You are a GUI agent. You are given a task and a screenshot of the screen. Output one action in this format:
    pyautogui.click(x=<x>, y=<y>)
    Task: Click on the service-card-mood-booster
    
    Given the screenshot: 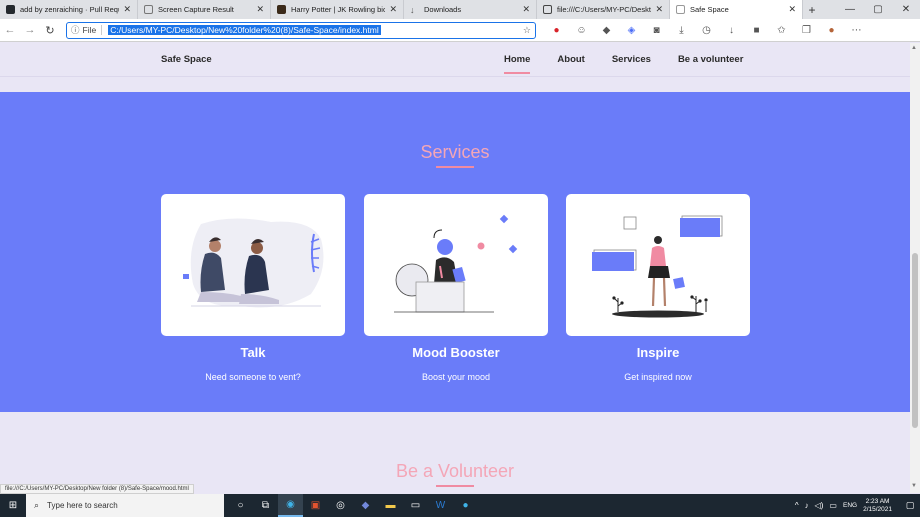 What is the action you would take?
    pyautogui.click(x=456, y=265)
    